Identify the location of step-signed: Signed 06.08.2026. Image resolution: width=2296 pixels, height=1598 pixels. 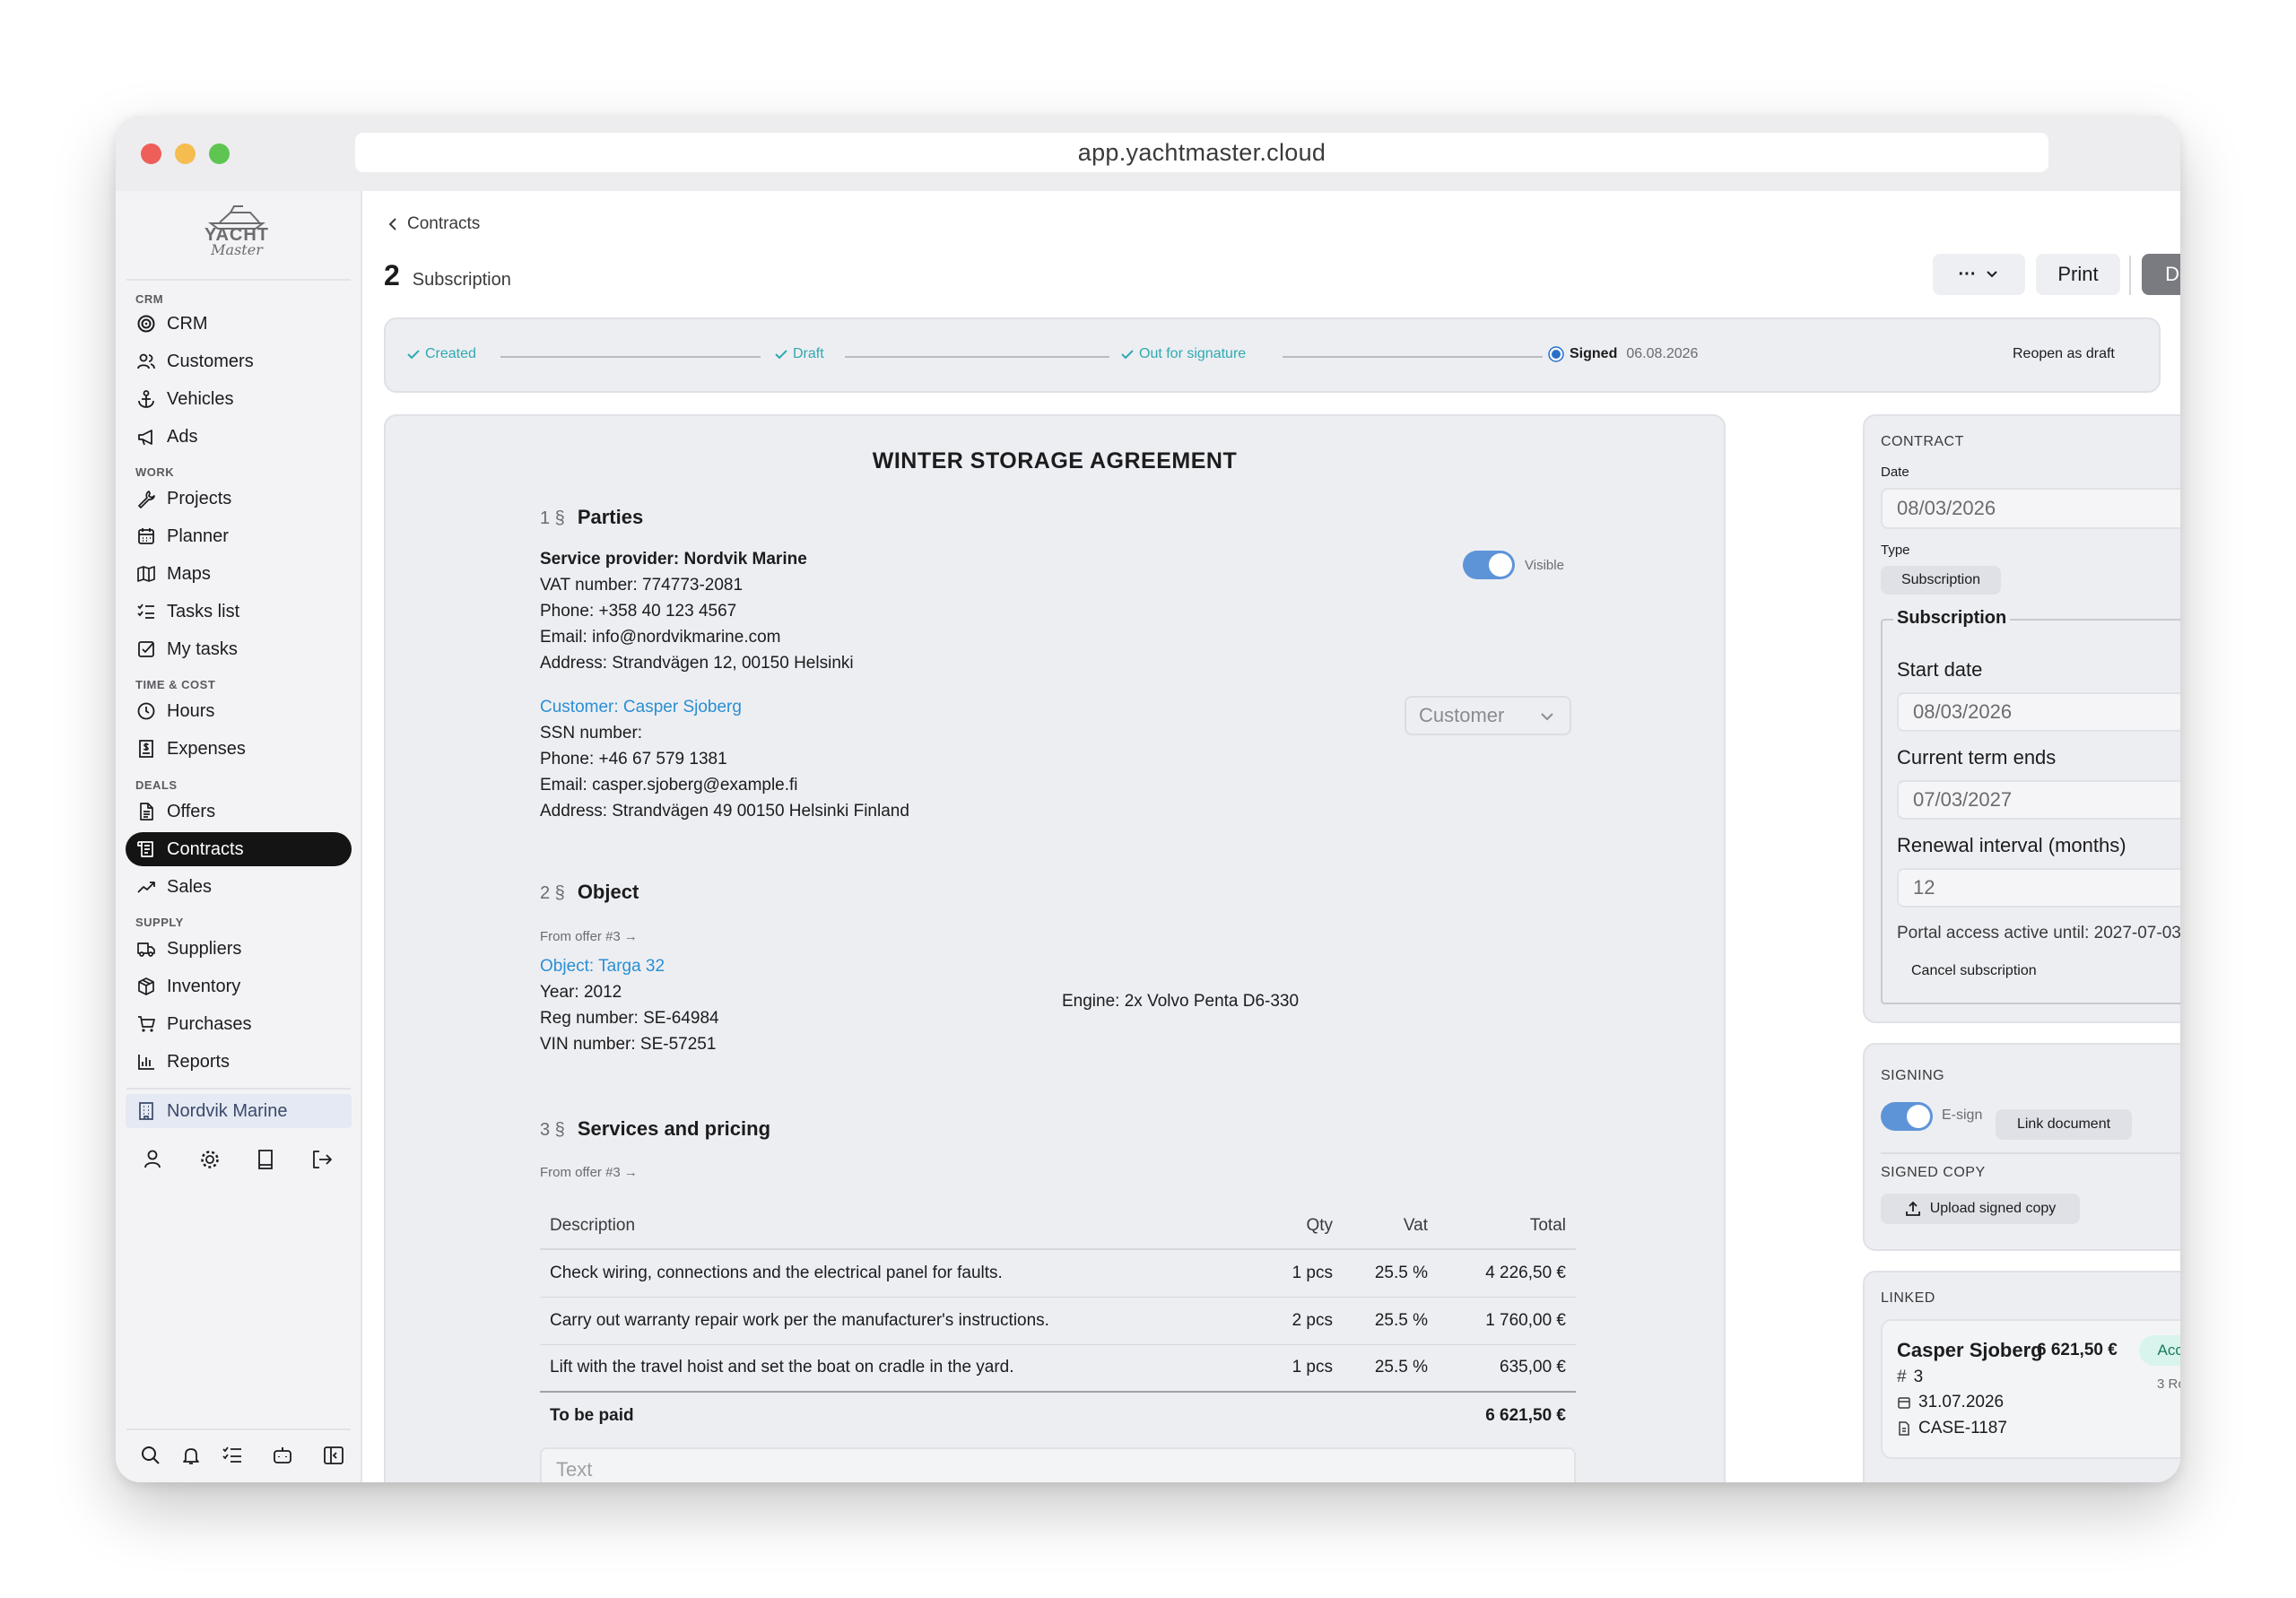
(1623, 354).